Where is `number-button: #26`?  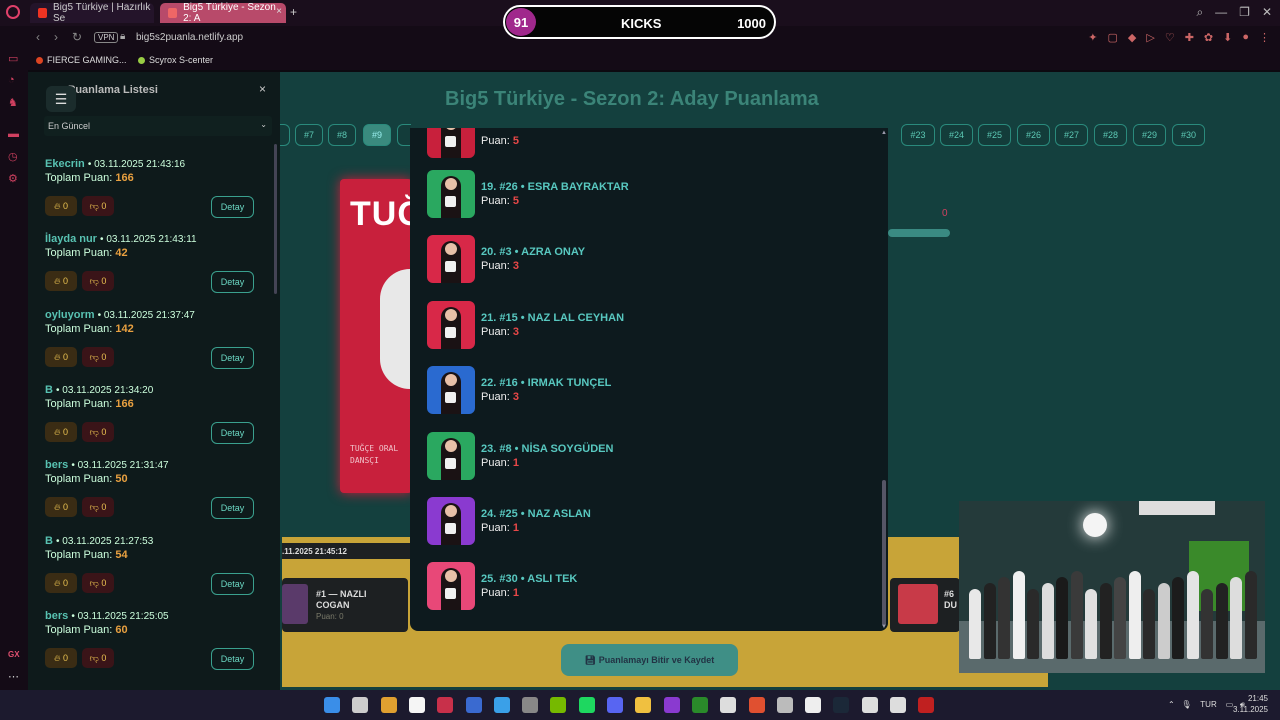 number-button: #26 is located at coordinates (1033, 135).